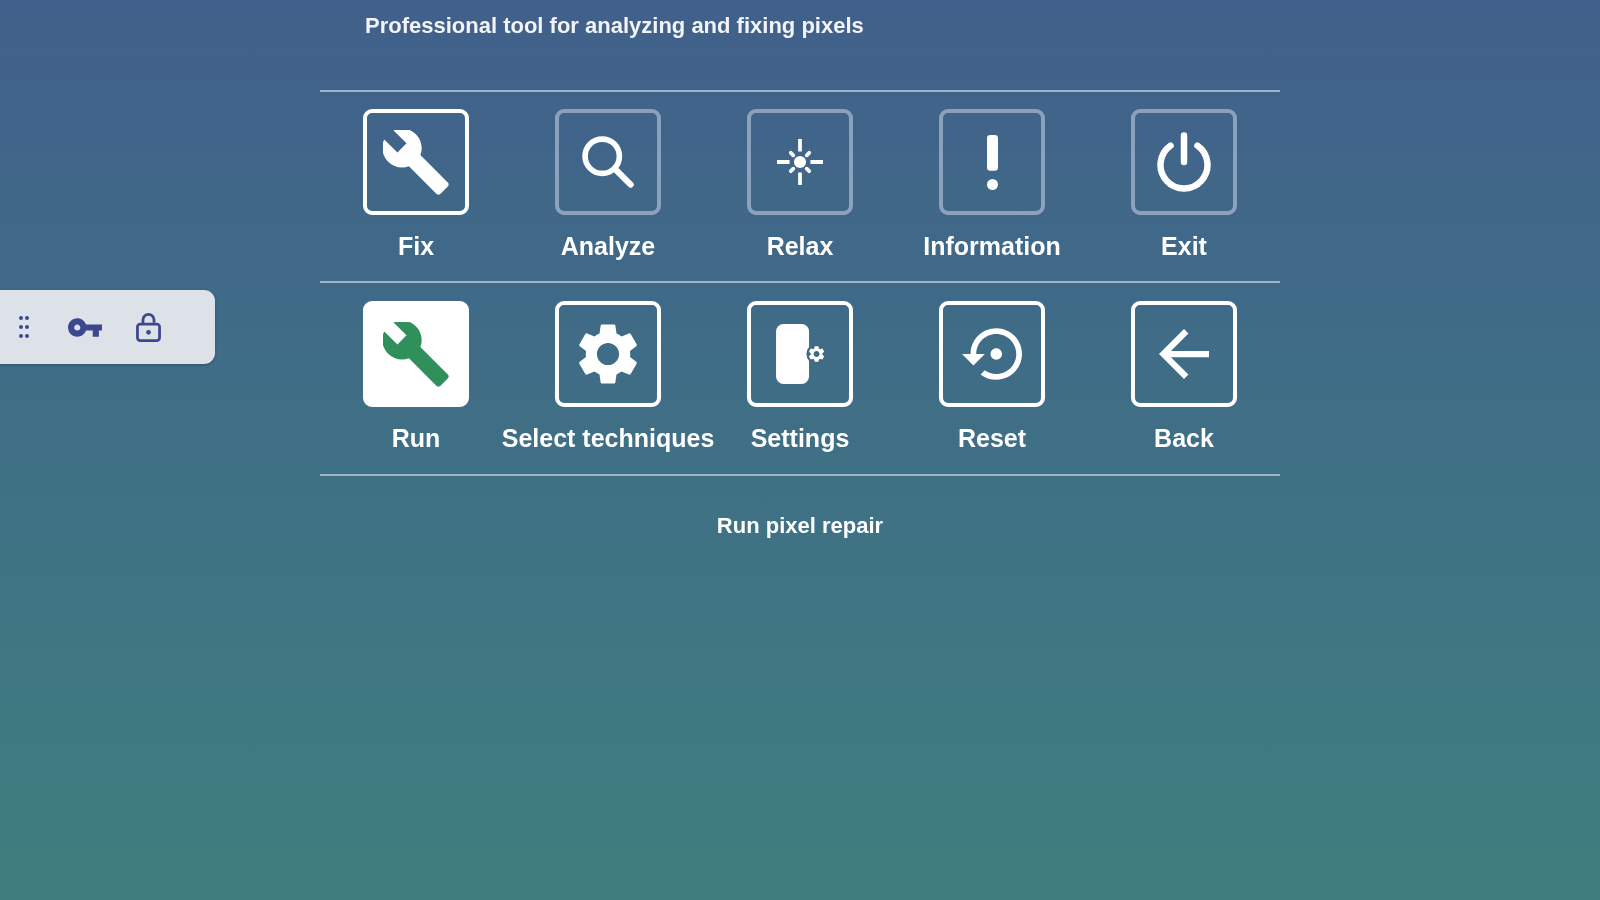 The height and width of the screenshot is (900, 1600). I want to click on circular-arrow-icon, so click(992, 354).